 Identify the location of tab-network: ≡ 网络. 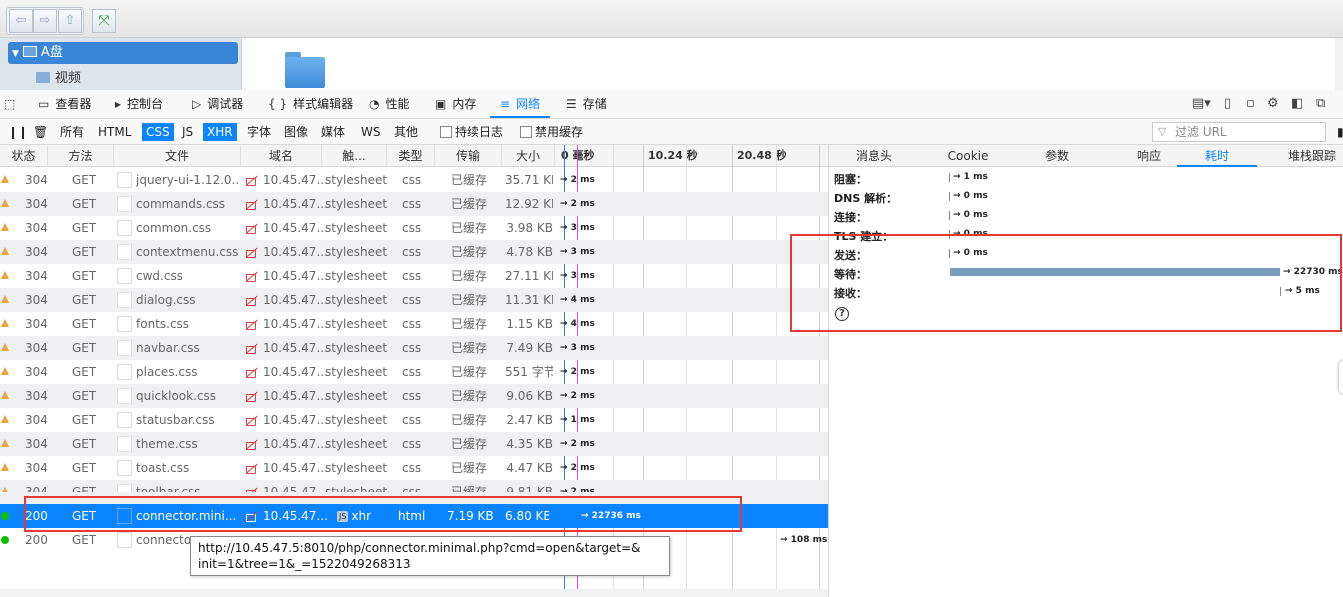
(520, 104).